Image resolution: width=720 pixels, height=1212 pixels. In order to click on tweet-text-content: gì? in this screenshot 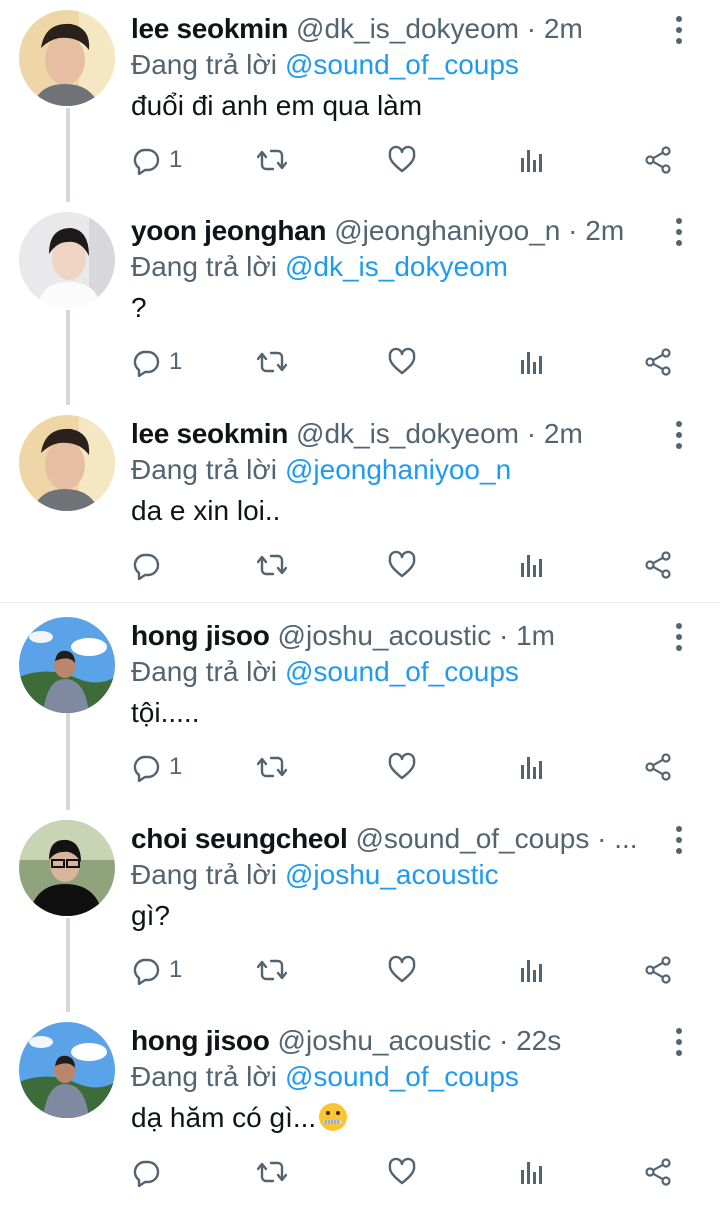, I will do `click(150, 915)`.